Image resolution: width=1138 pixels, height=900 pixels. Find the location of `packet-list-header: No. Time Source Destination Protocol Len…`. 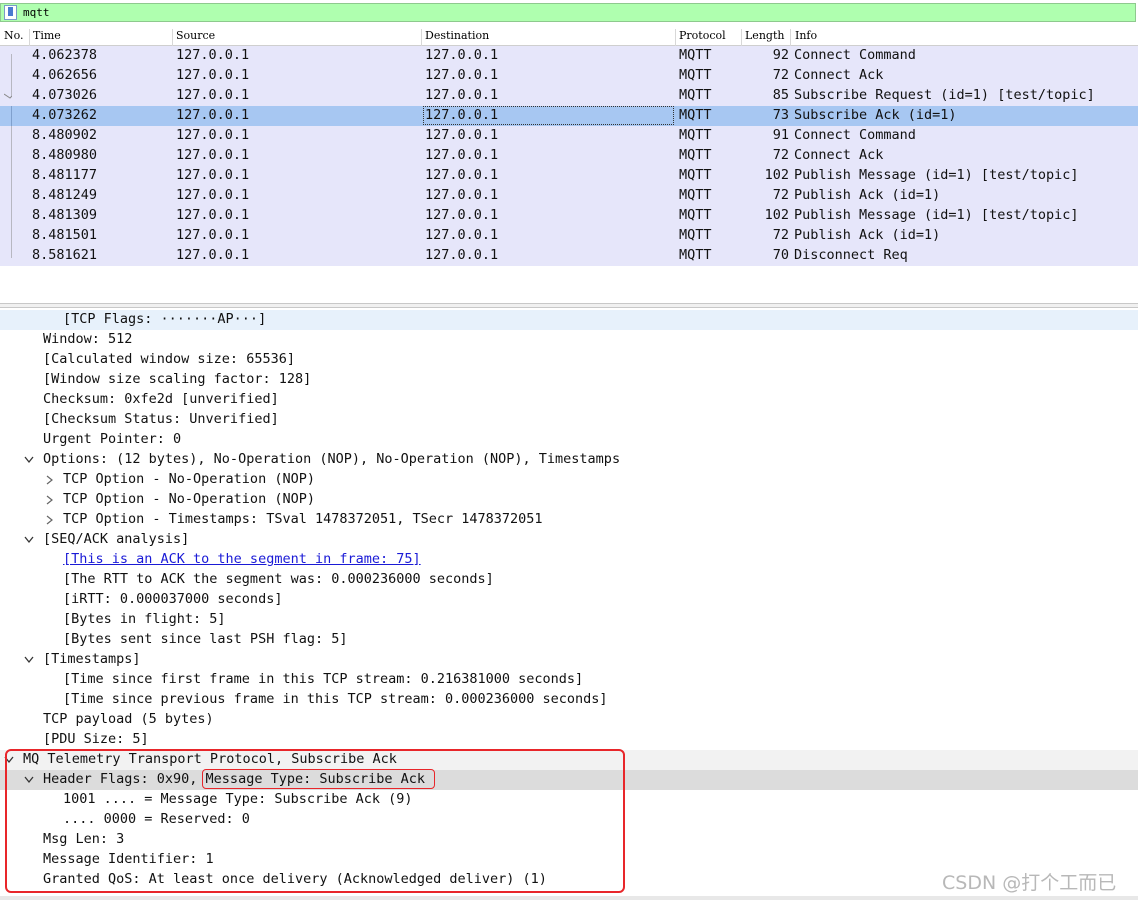

packet-list-header: No. Time Source Destination Protocol Len… is located at coordinates (569, 36).